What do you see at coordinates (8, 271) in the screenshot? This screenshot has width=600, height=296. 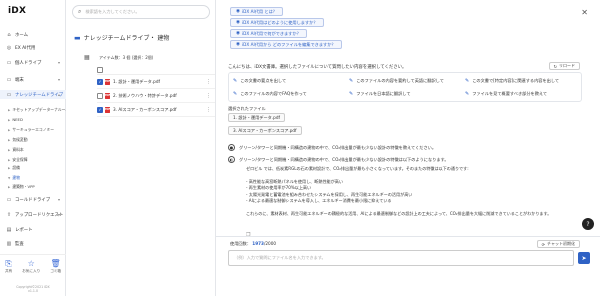 I see `share-button: ⎘ 共有` at bounding box center [8, 271].